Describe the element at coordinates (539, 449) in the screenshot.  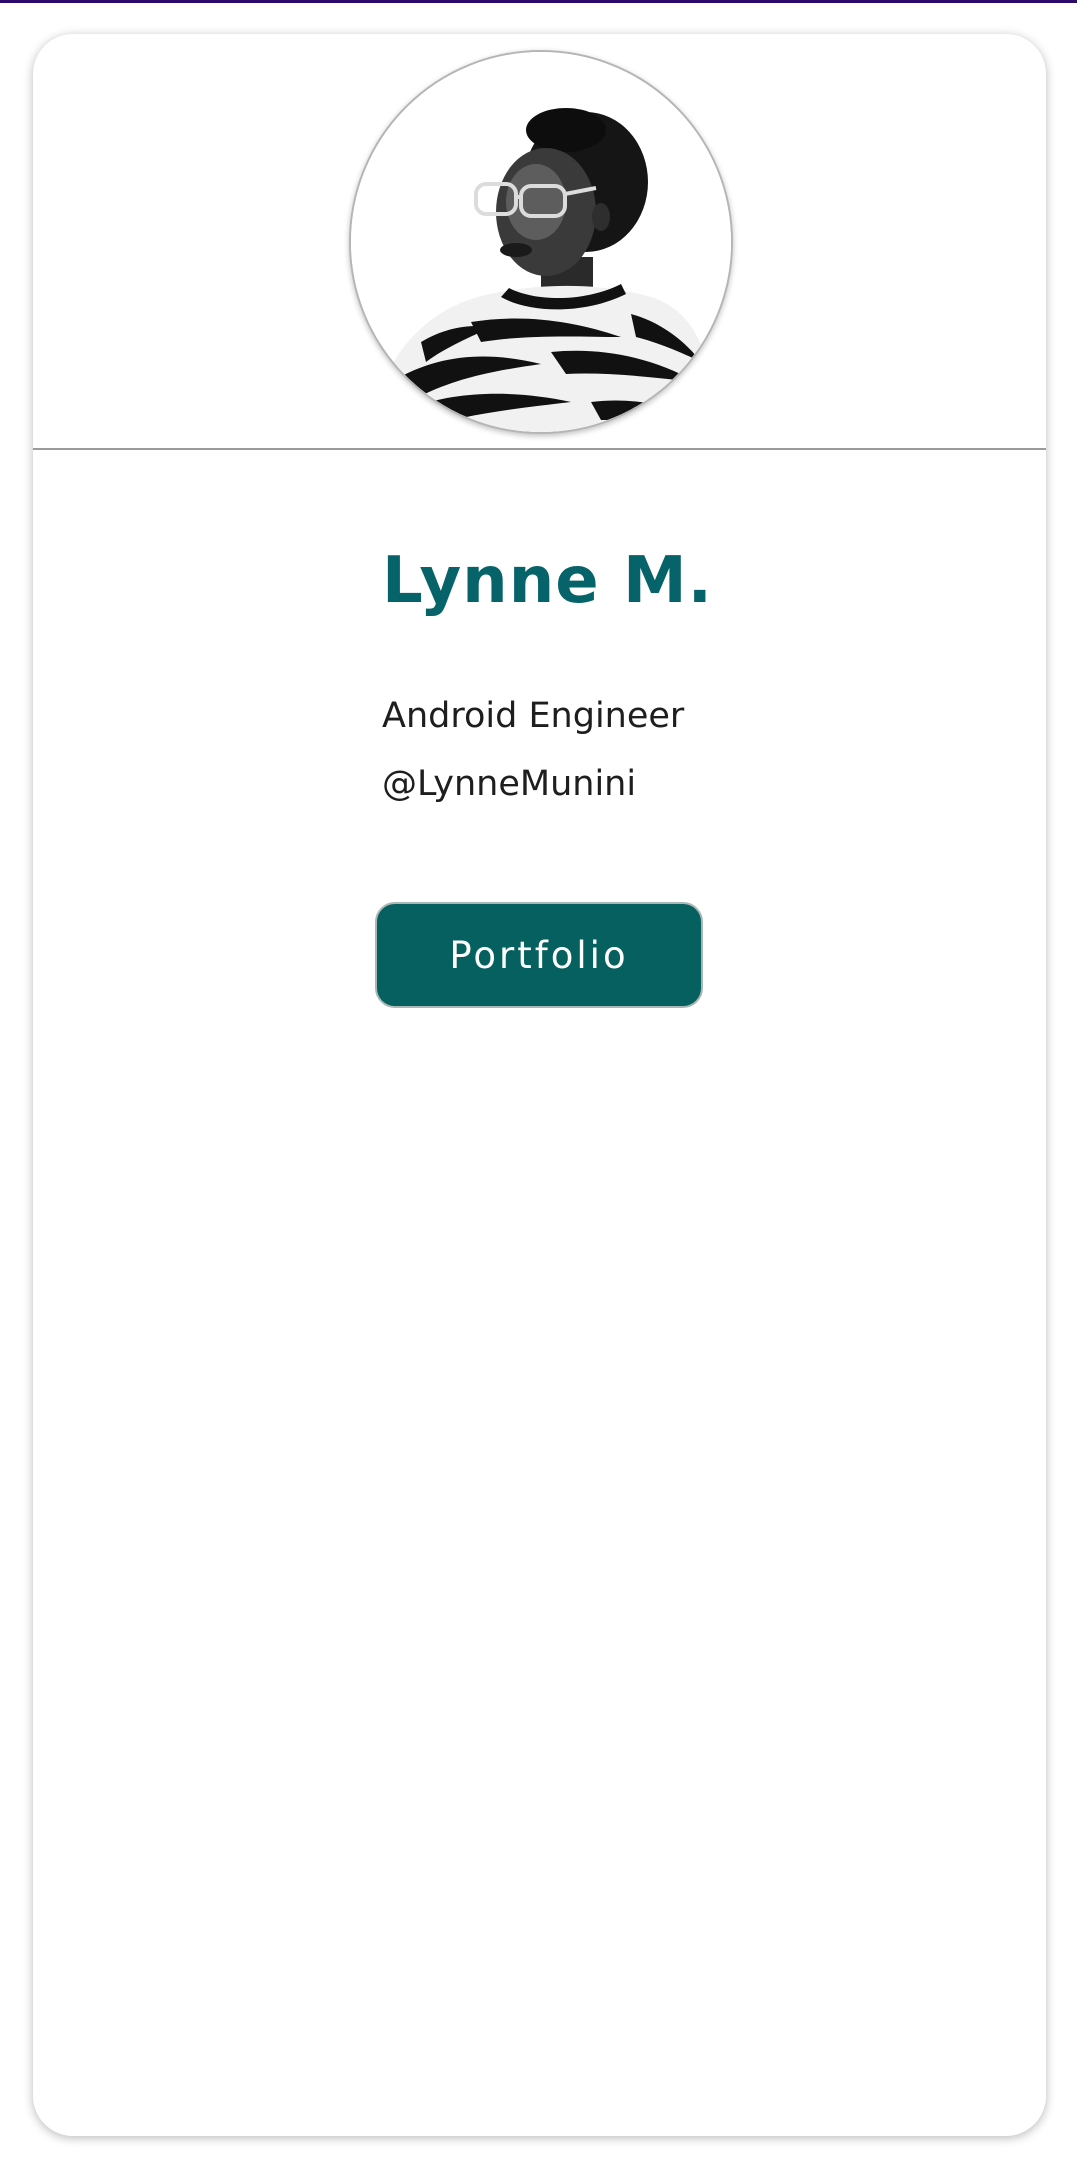
I see `header-divider` at that location.